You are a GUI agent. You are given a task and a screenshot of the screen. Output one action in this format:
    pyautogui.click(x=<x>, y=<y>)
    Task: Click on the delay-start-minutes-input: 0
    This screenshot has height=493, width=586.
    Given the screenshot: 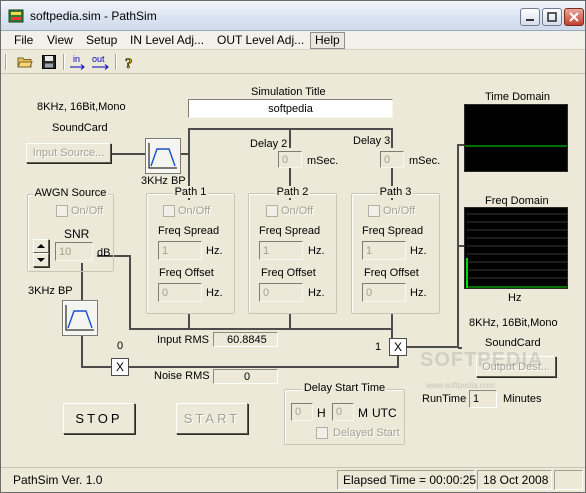 What is the action you would take?
    pyautogui.click(x=343, y=412)
    